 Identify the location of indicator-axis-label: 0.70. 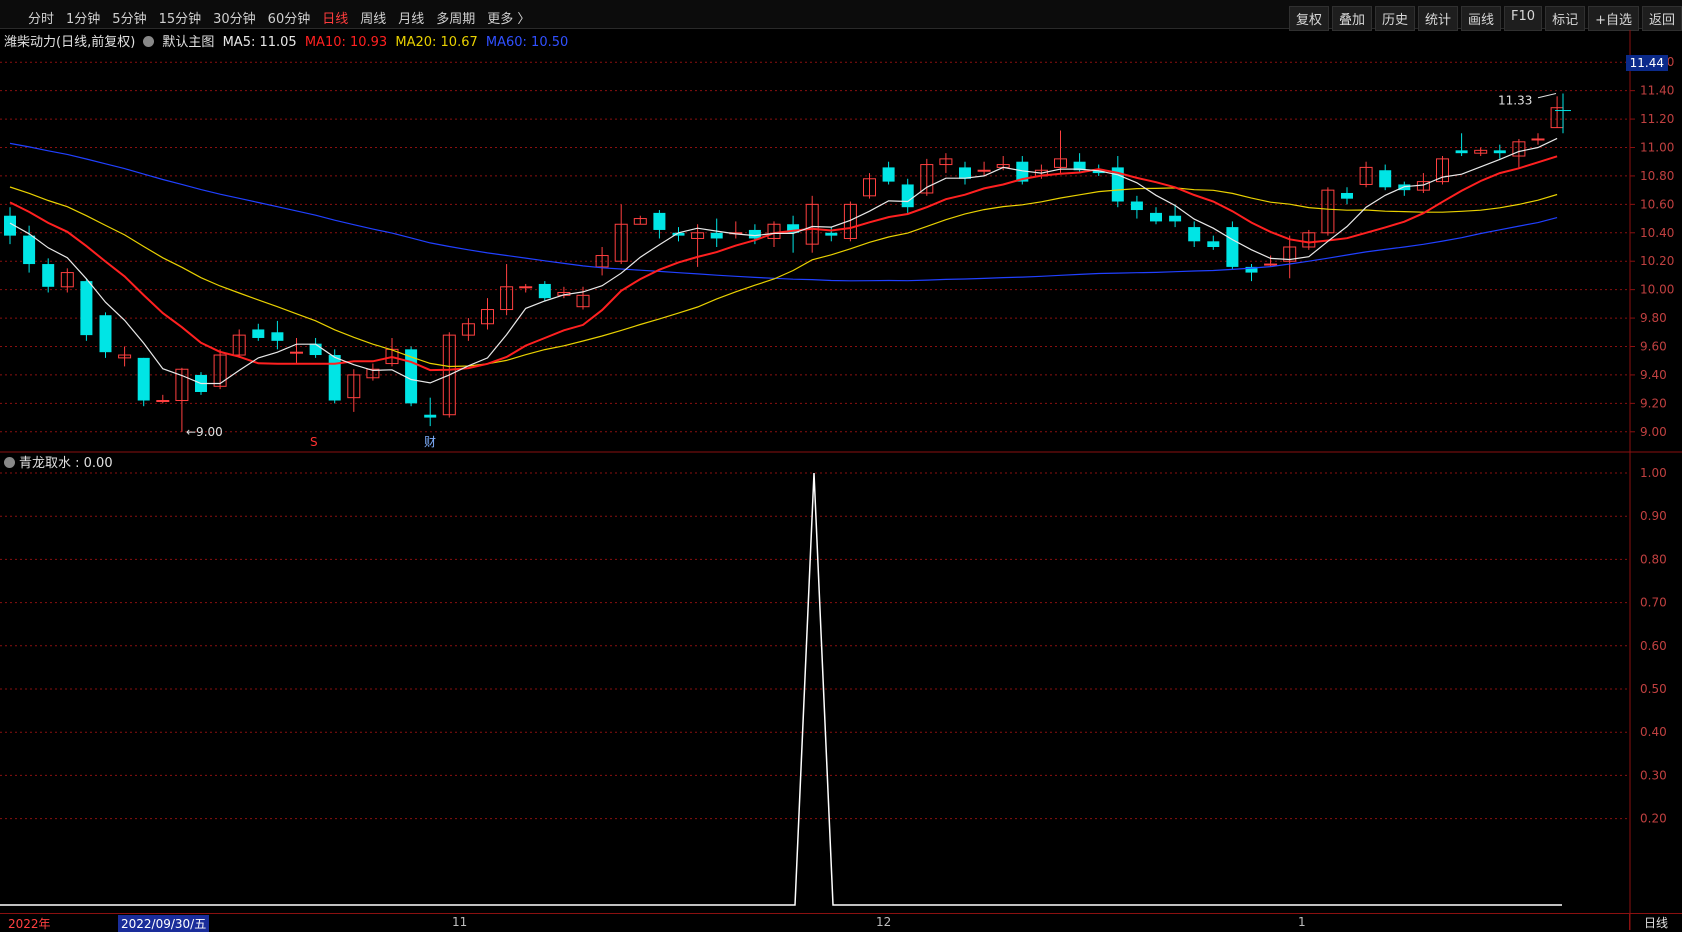
(1653, 603).